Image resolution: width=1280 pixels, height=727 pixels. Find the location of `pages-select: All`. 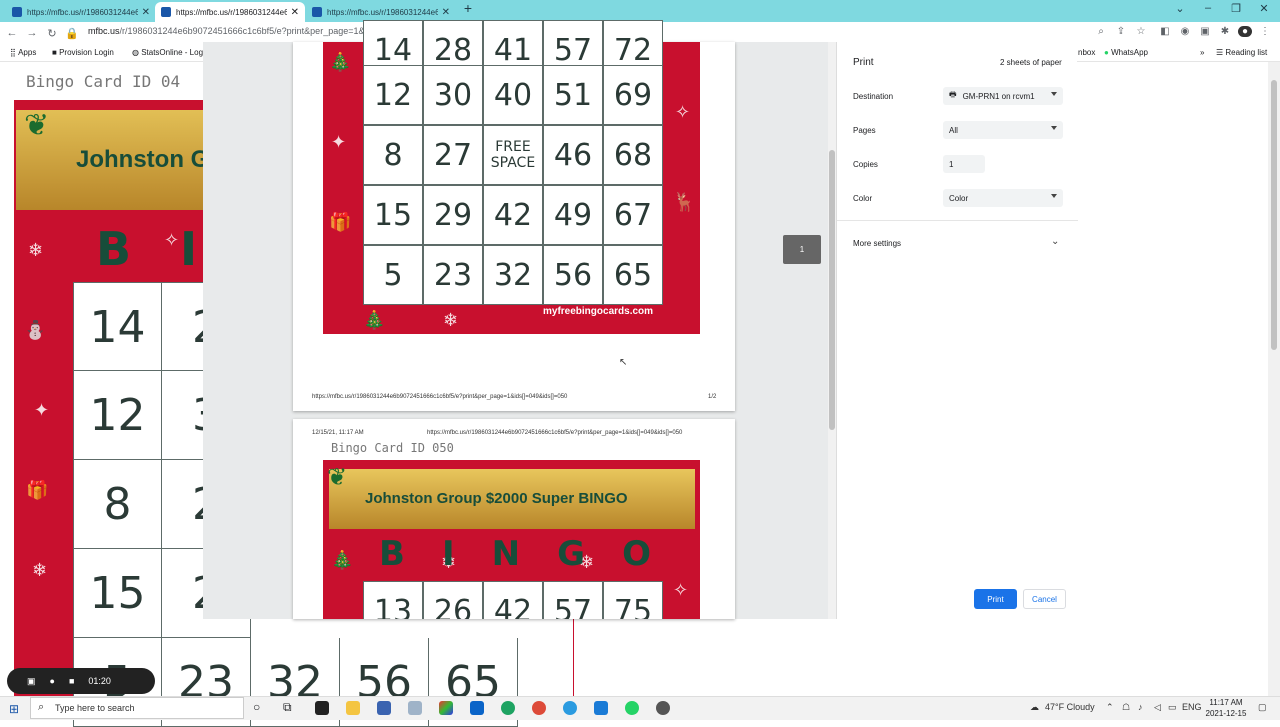

pages-select: All is located at coordinates (1003, 130).